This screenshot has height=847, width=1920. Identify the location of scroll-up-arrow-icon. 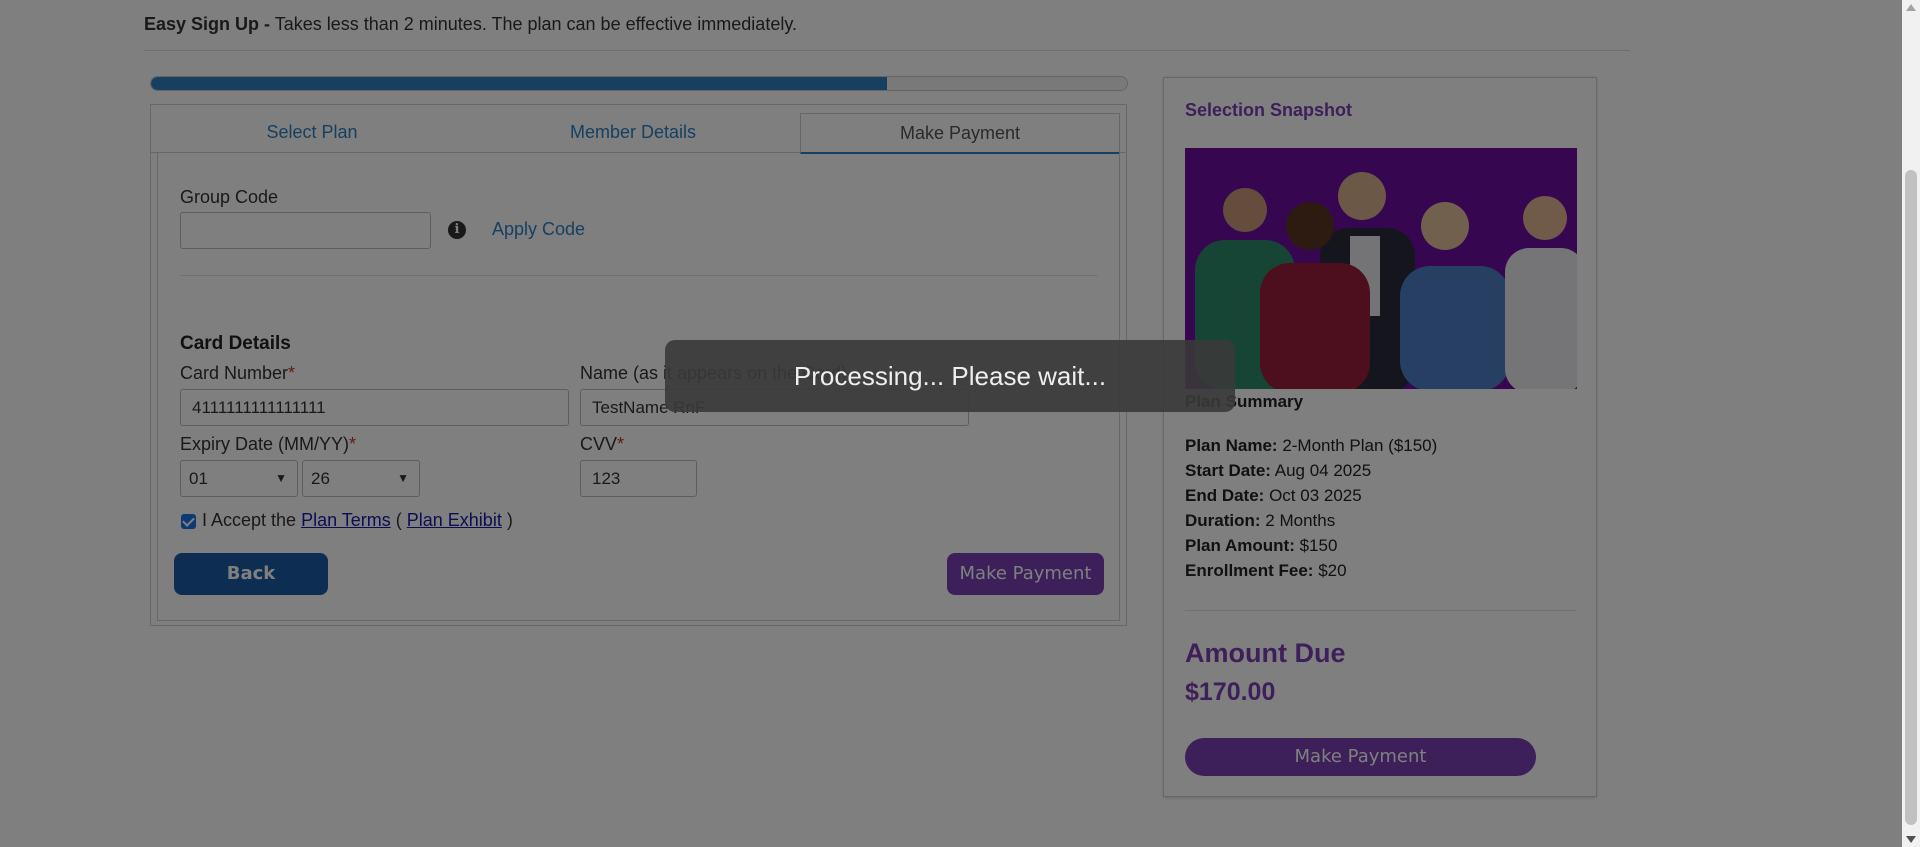
(1911, 7).